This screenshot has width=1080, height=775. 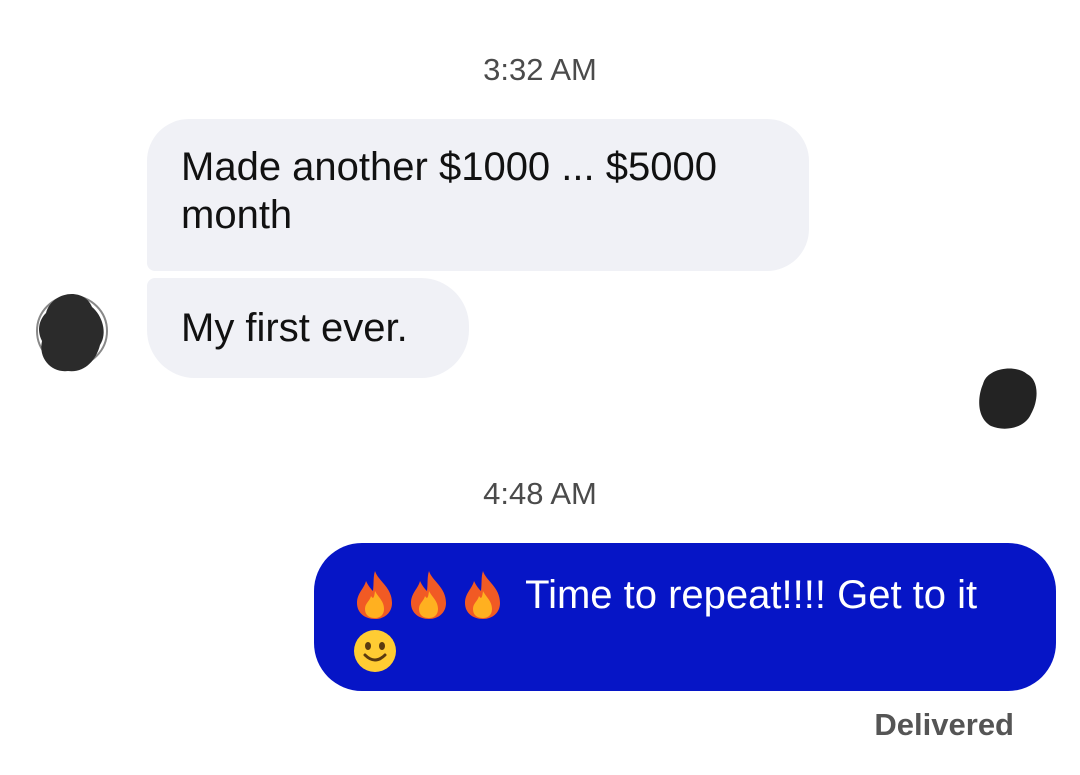 What do you see at coordinates (294, 328) in the screenshot?
I see `message-text: My first ever.` at bounding box center [294, 328].